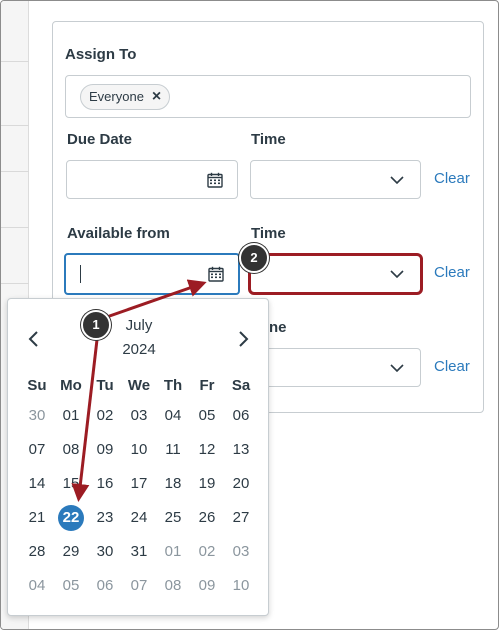  I want to click on arrow-to-selected-day, so click(85, 416).